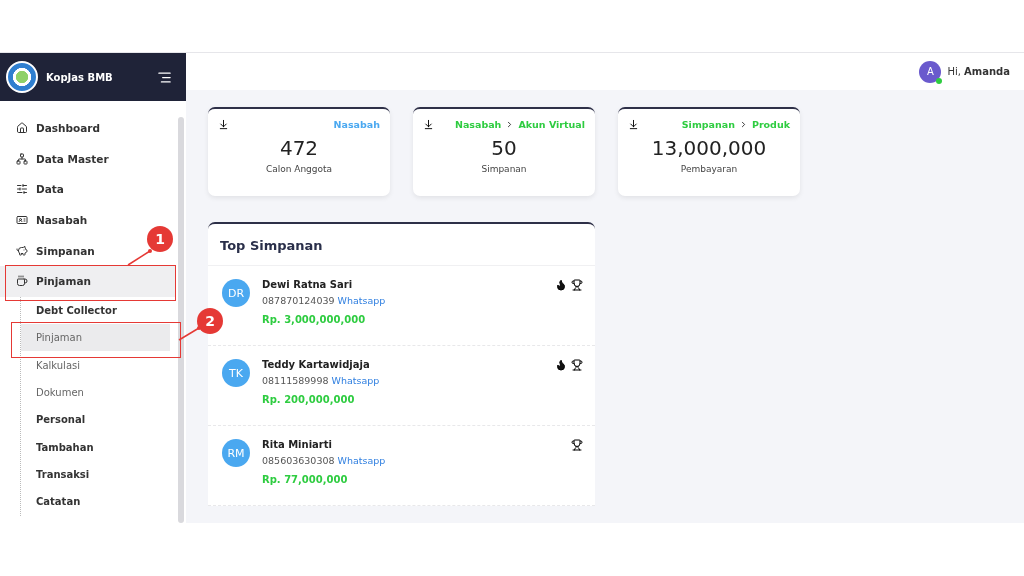  Describe the element at coordinates (88, 281) in the screenshot. I see `sidebar-item: Pinjaman` at that location.